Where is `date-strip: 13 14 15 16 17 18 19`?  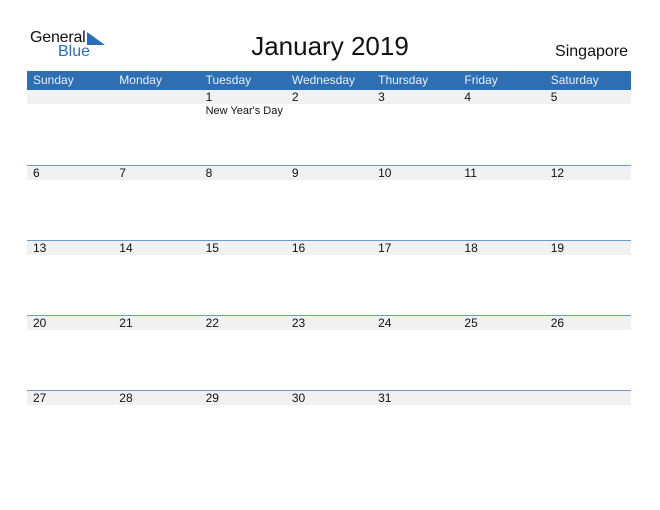 date-strip: 13 14 15 16 17 18 19 is located at coordinates (329, 248).